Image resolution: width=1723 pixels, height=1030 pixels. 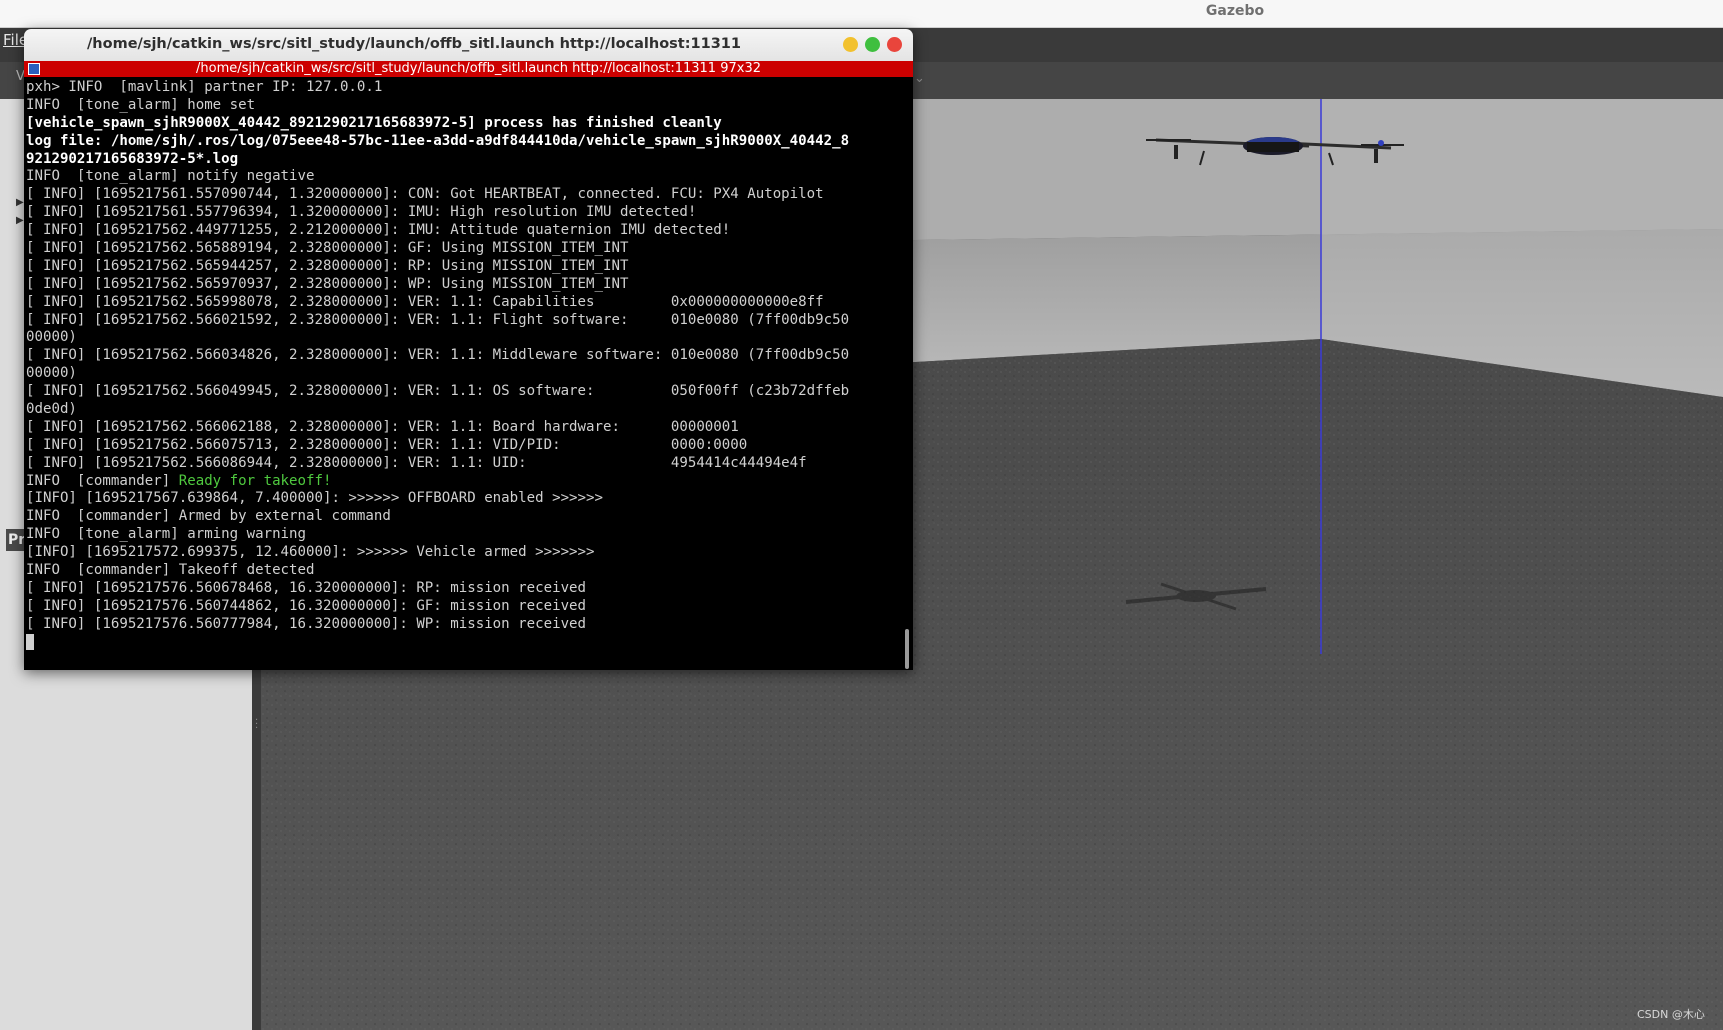 I want to click on splitter-grip-icon: · · ·, so click(x=256, y=725).